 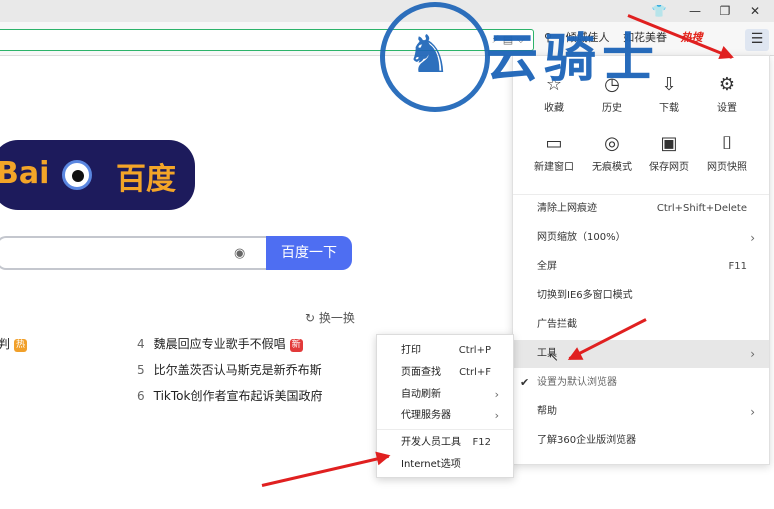 I want to click on menu-item-label: 切换到IE6多窗口模式, so click(x=585, y=295).